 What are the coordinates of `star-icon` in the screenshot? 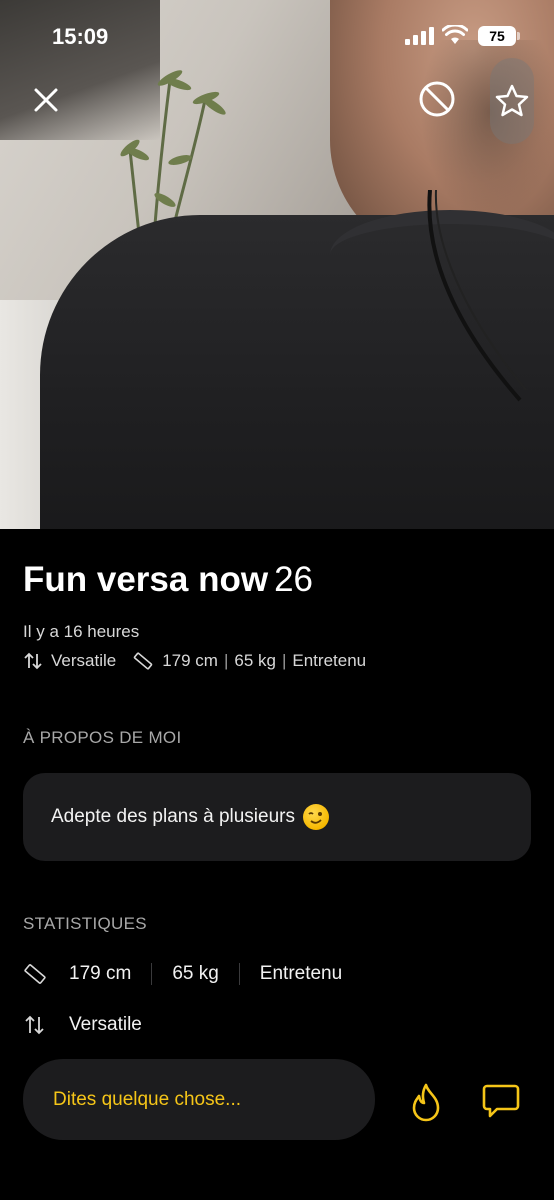 It's located at (512, 100).